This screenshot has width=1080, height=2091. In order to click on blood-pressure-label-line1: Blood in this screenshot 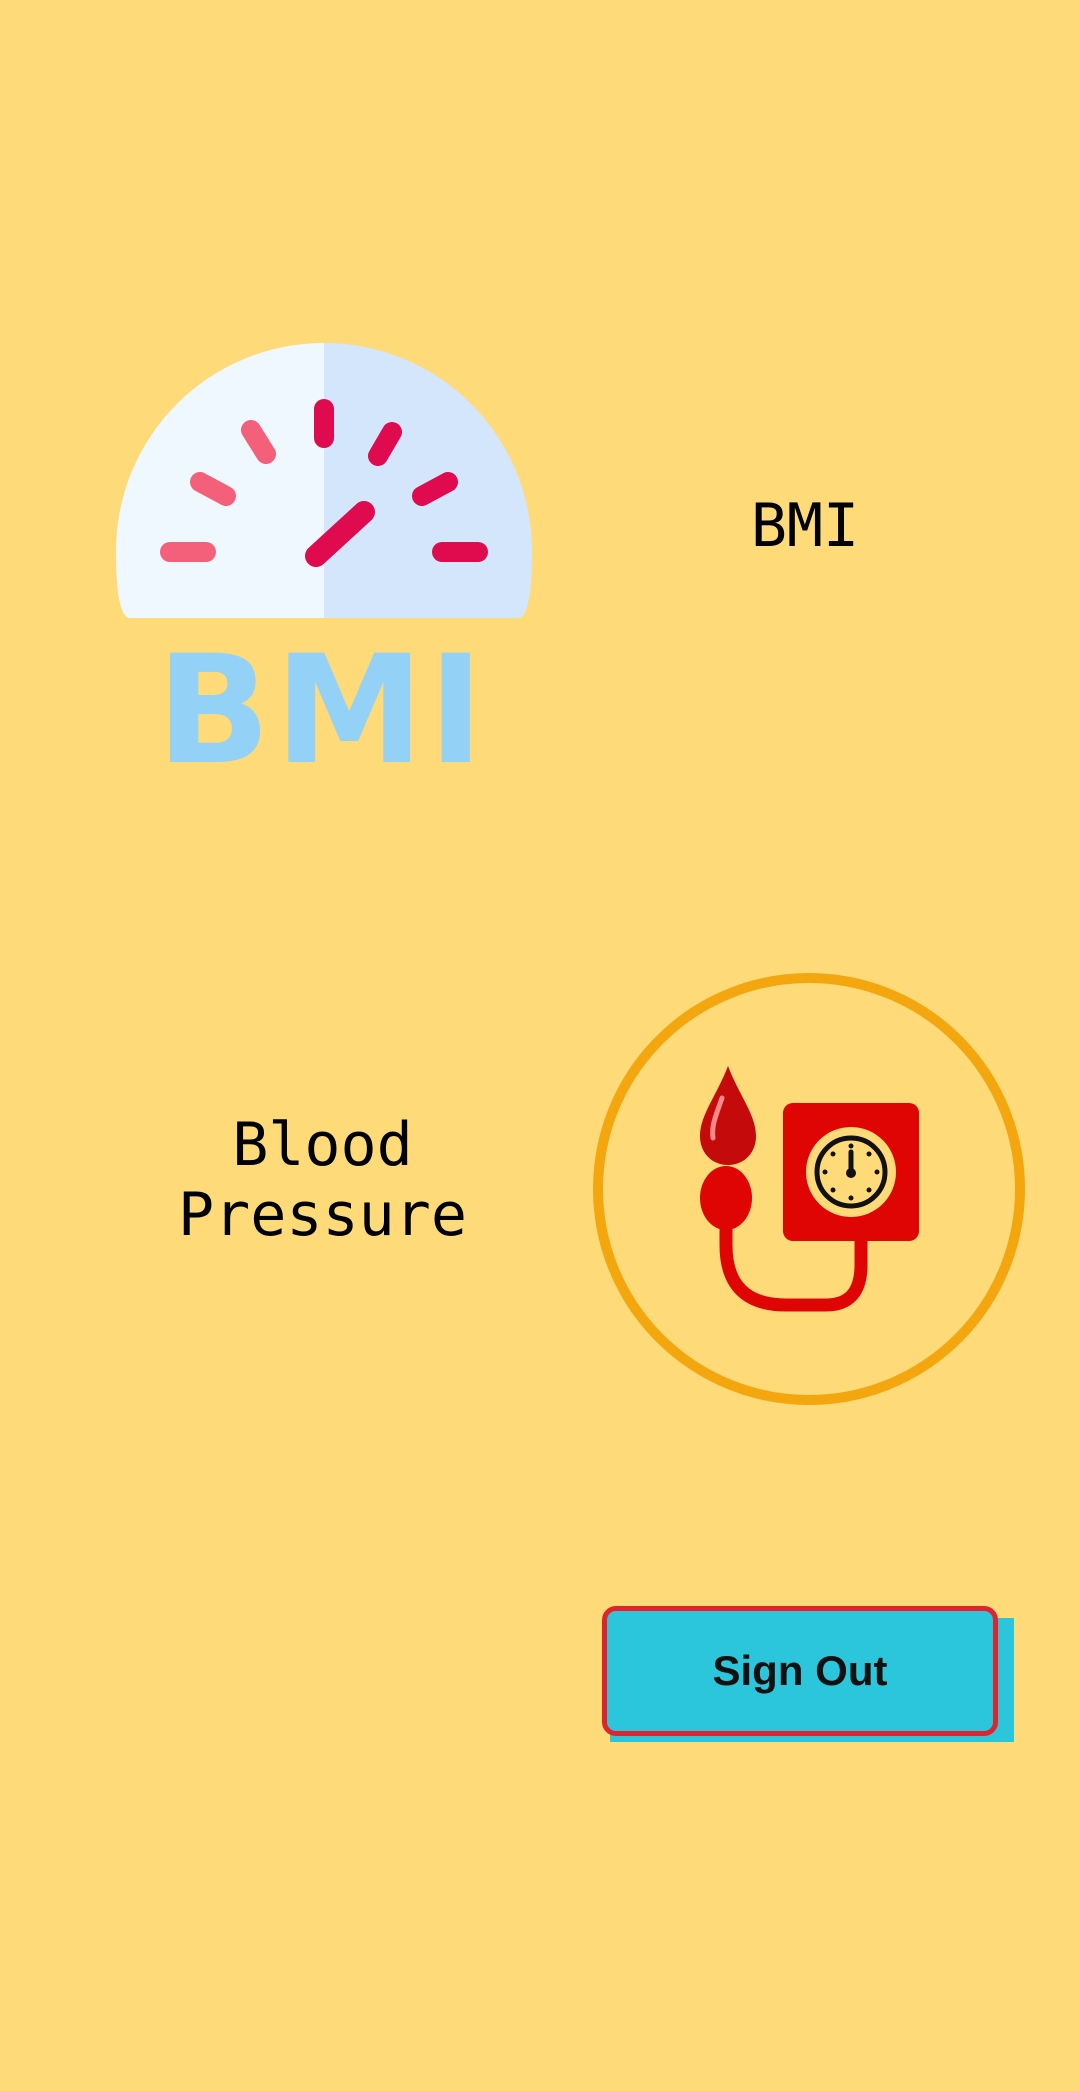, I will do `click(322, 1145)`.